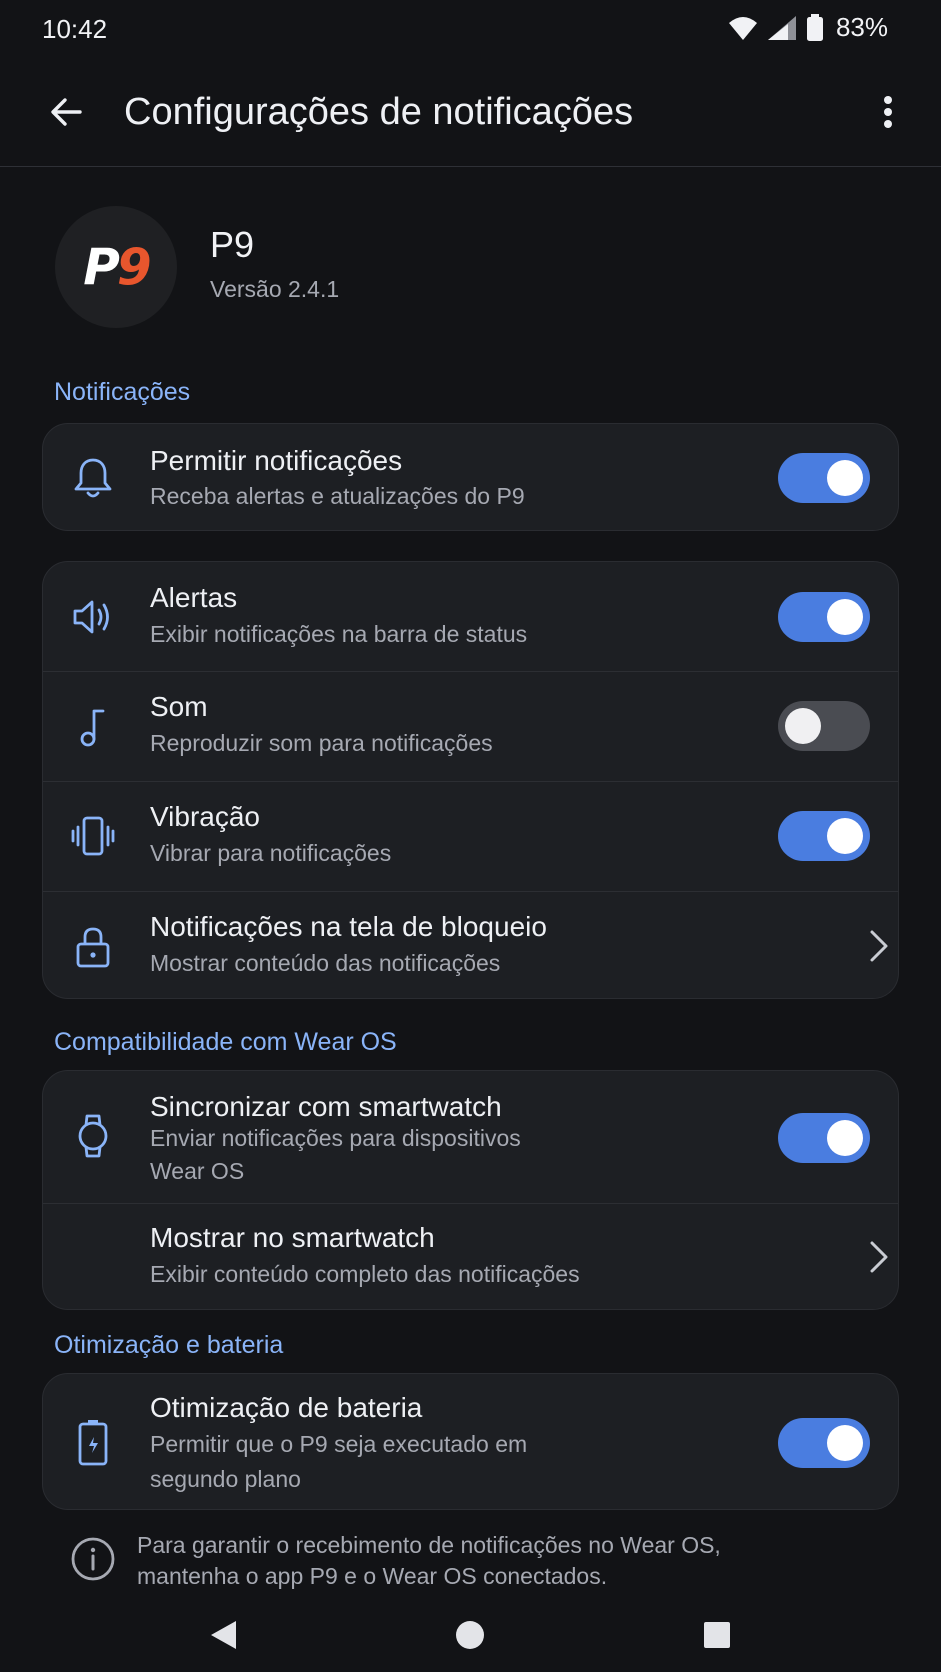  Describe the element at coordinates (205, 816) in the screenshot. I see `vibration-title: Vibração` at that location.